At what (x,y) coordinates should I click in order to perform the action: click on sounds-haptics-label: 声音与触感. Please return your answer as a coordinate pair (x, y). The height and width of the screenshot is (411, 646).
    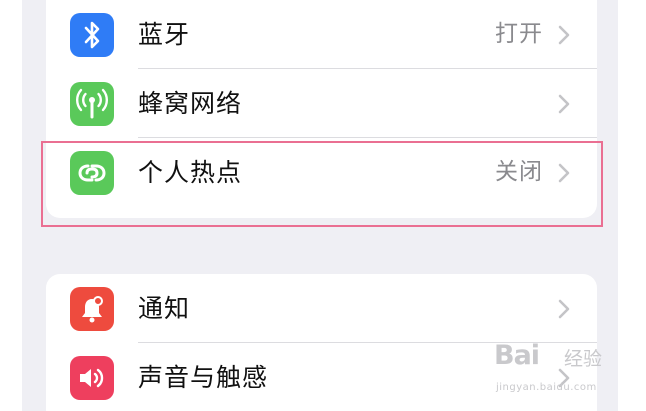
    Looking at the image, I should click on (203, 377).